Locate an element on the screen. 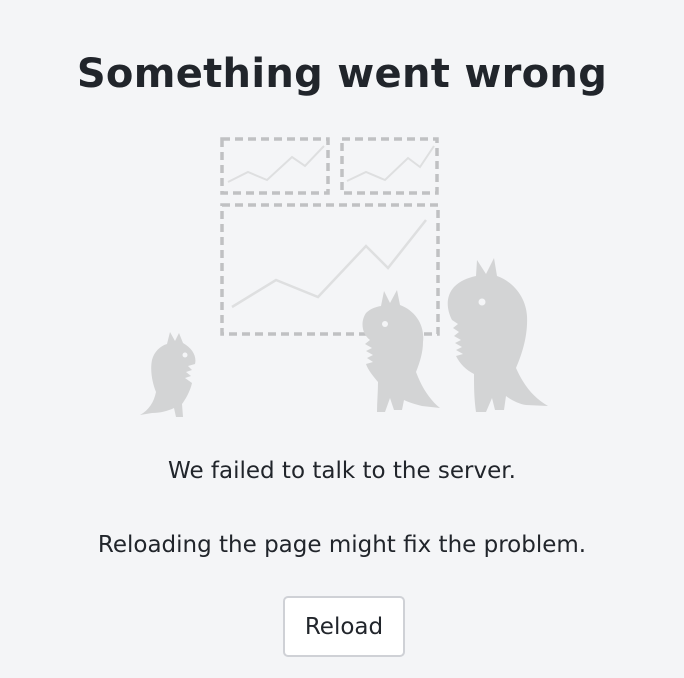 Image resolution: width=684 pixels, height=678 pixels. large-monster-icon is located at coordinates (497, 335).